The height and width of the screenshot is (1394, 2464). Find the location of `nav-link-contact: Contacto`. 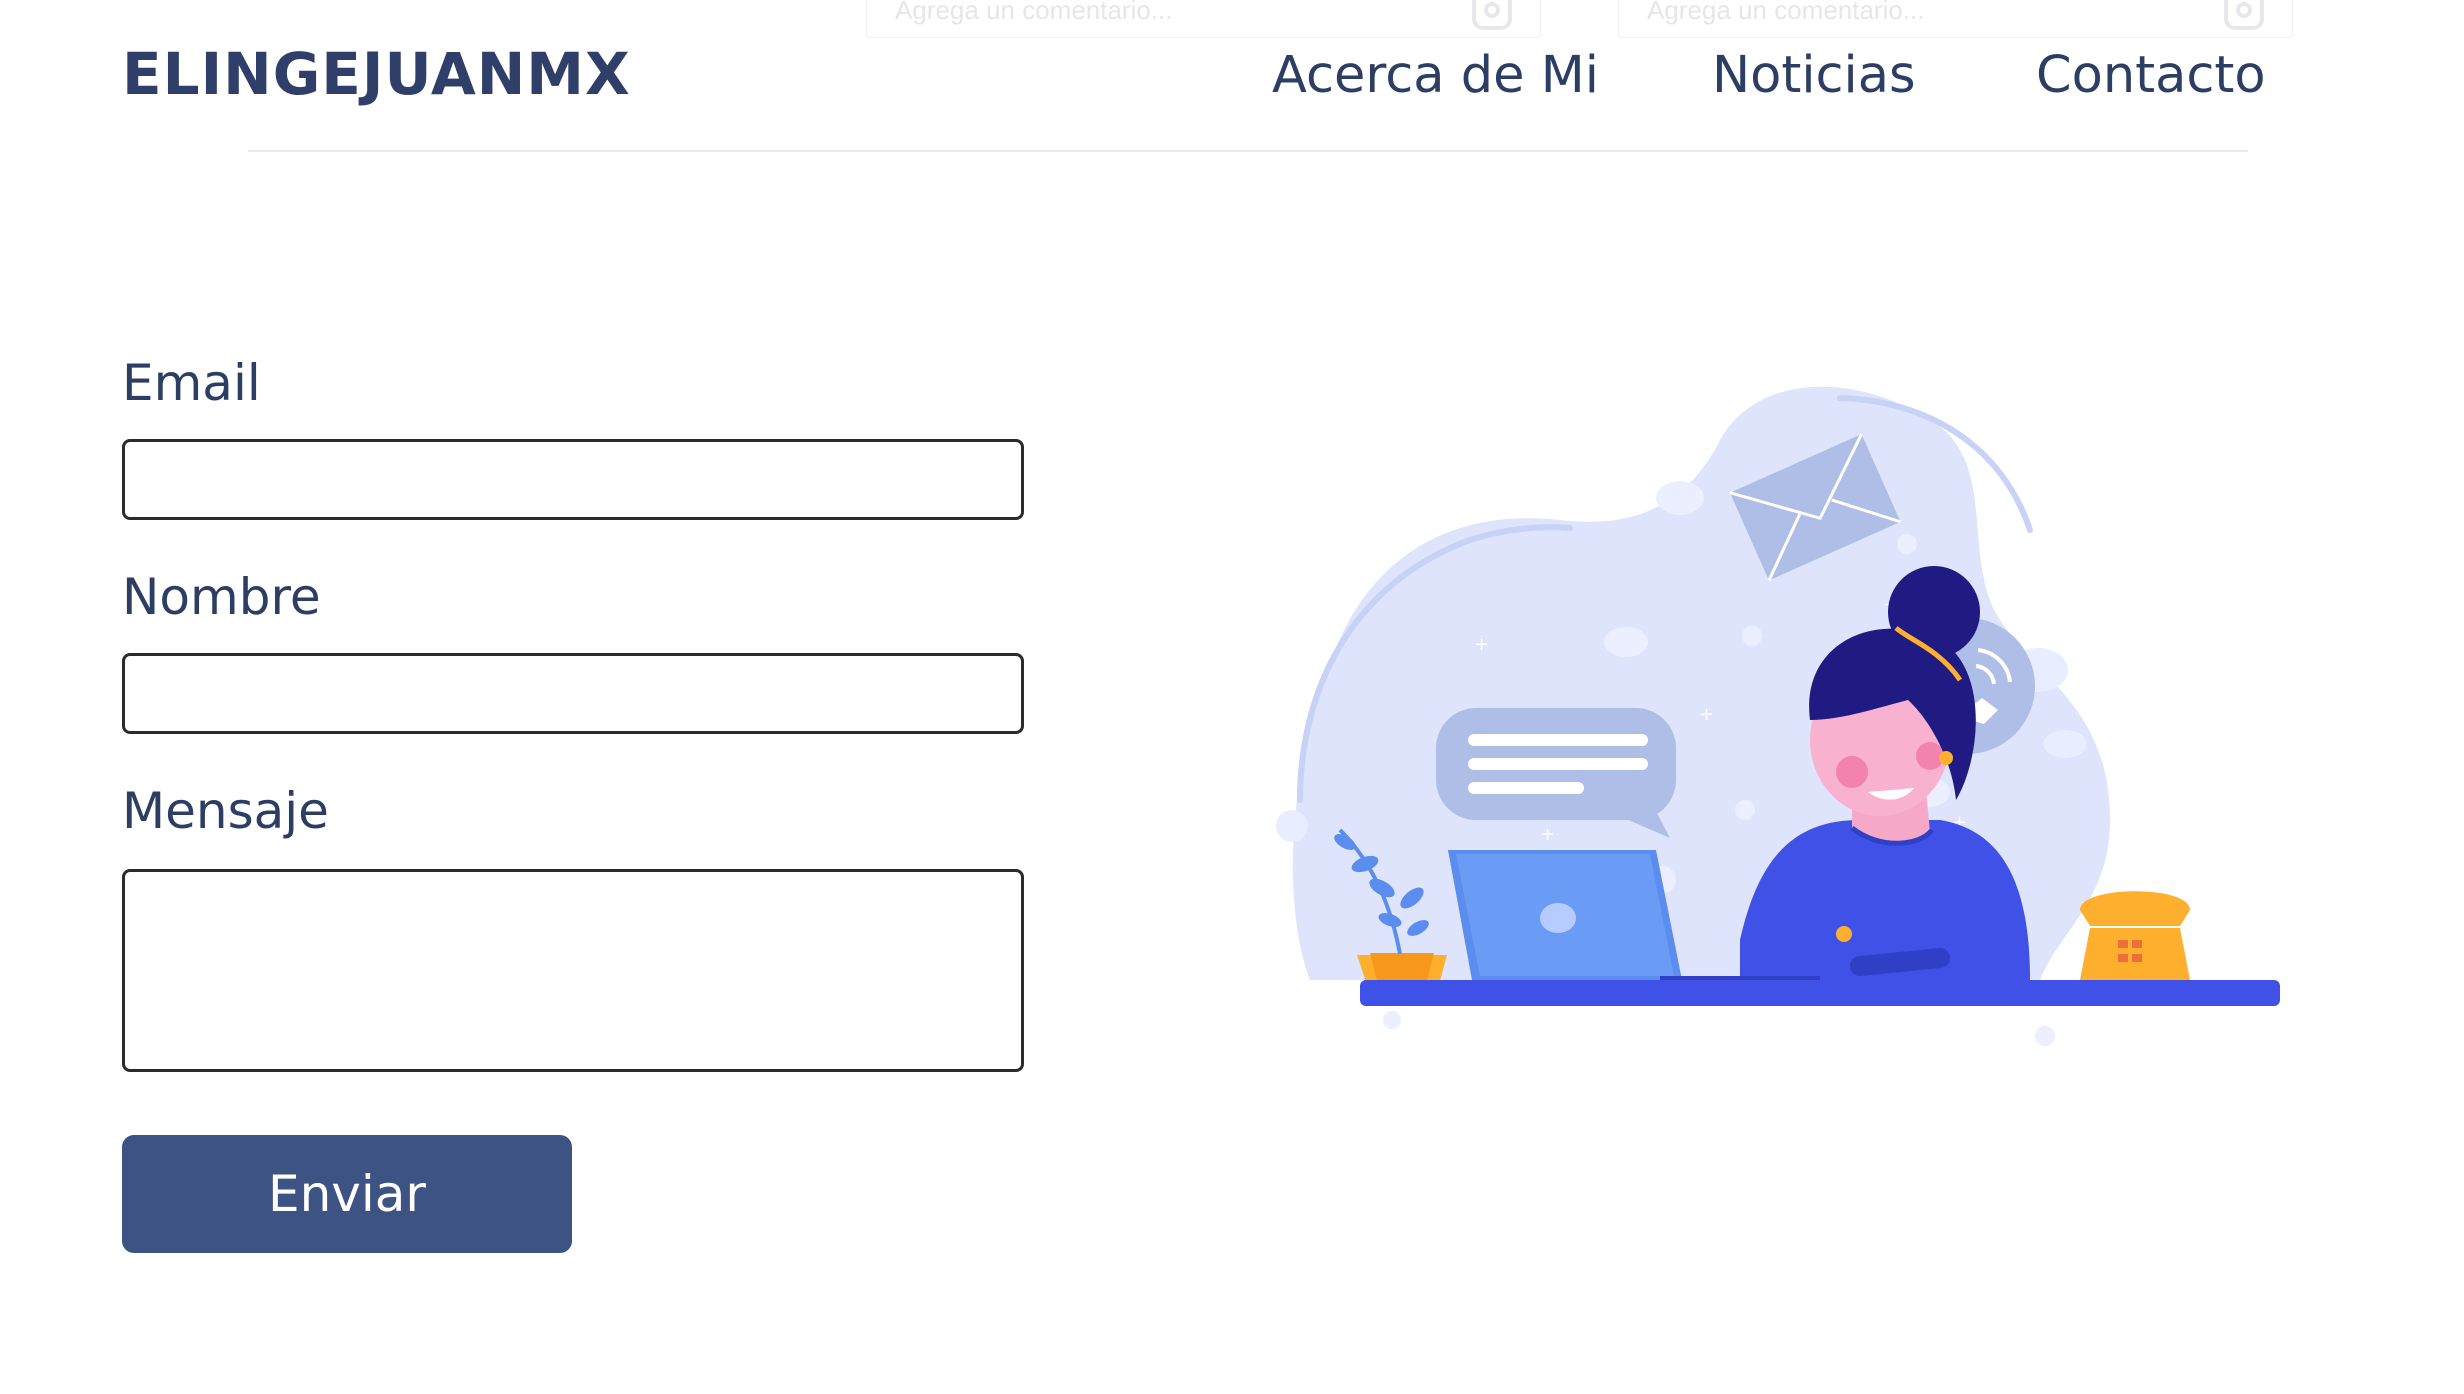

nav-link-contact: Contacto is located at coordinates (2151, 75).